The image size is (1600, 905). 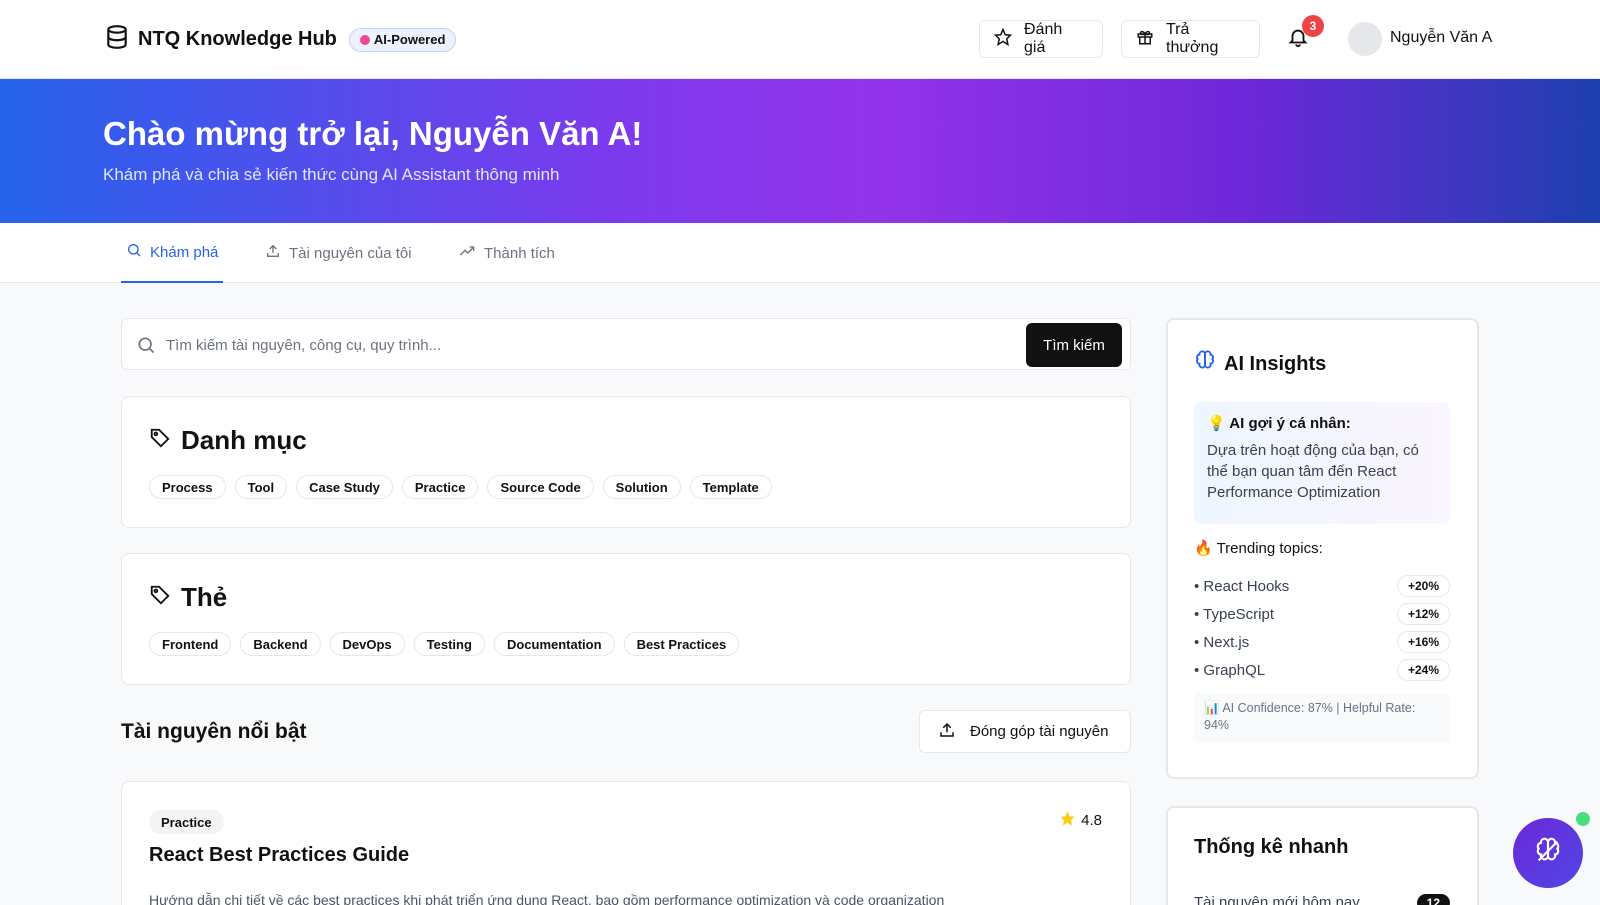 What do you see at coordinates (1322, 642) in the screenshot?
I see `trending-row: • Next.js +16%` at bounding box center [1322, 642].